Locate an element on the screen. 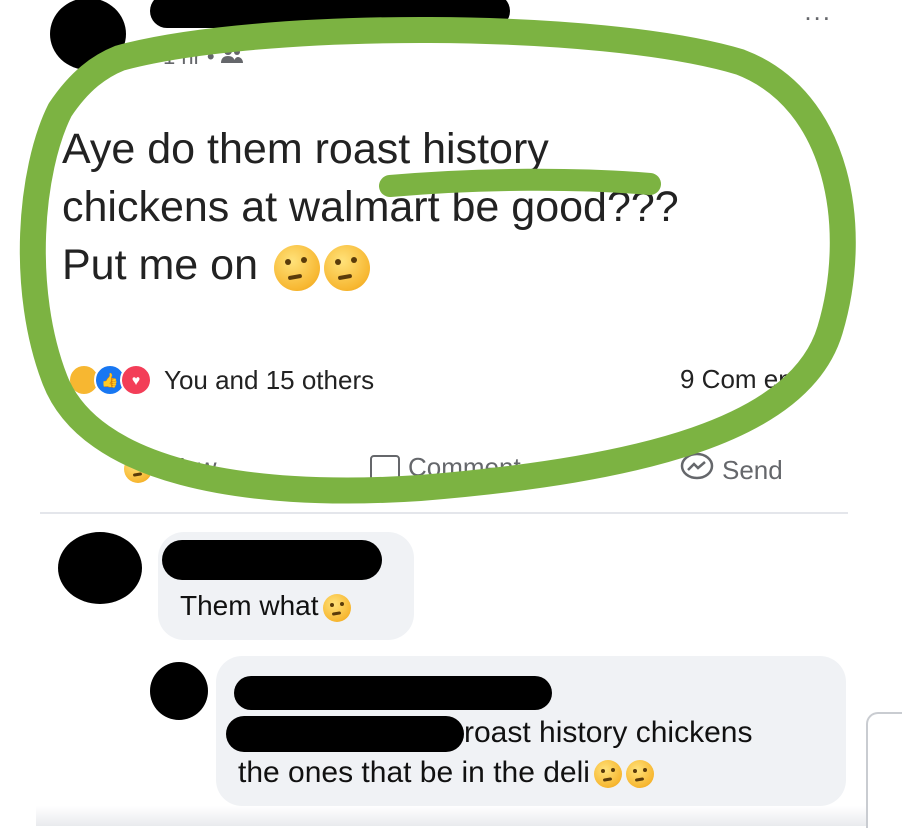  bottom-gradient is located at coordinates (451, 816).